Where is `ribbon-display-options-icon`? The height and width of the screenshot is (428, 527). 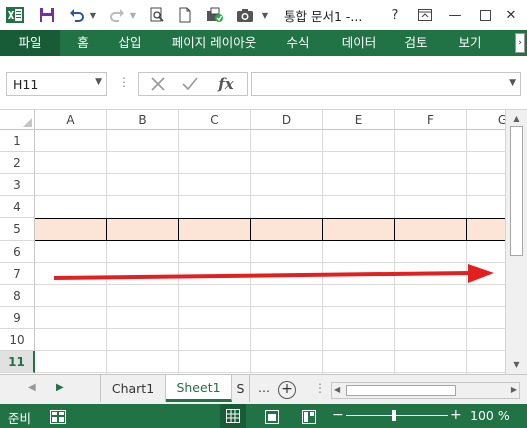
ribbon-display-options-icon is located at coordinates (425, 15).